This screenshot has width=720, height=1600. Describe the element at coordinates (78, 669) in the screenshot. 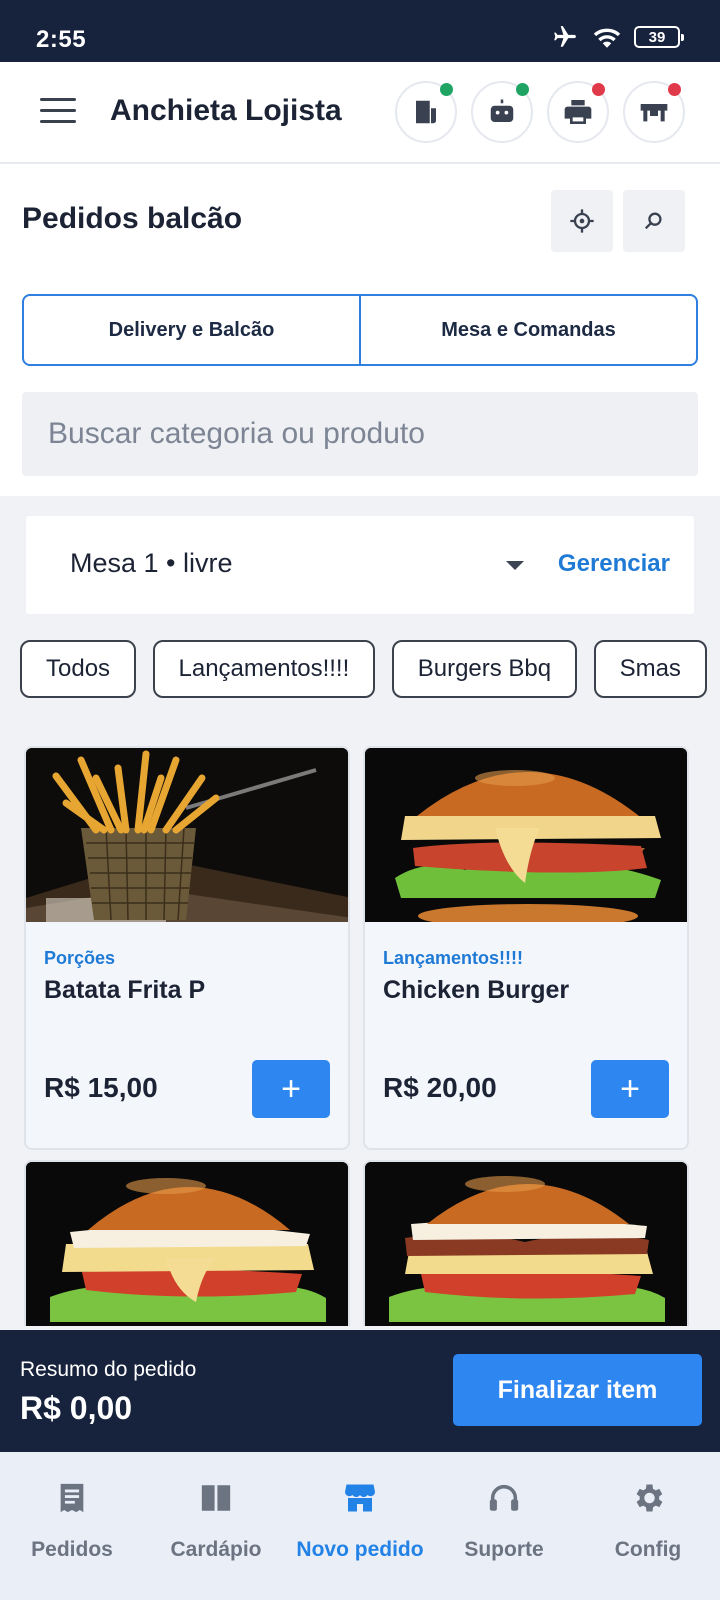

I see `chip-todos: Todos` at that location.